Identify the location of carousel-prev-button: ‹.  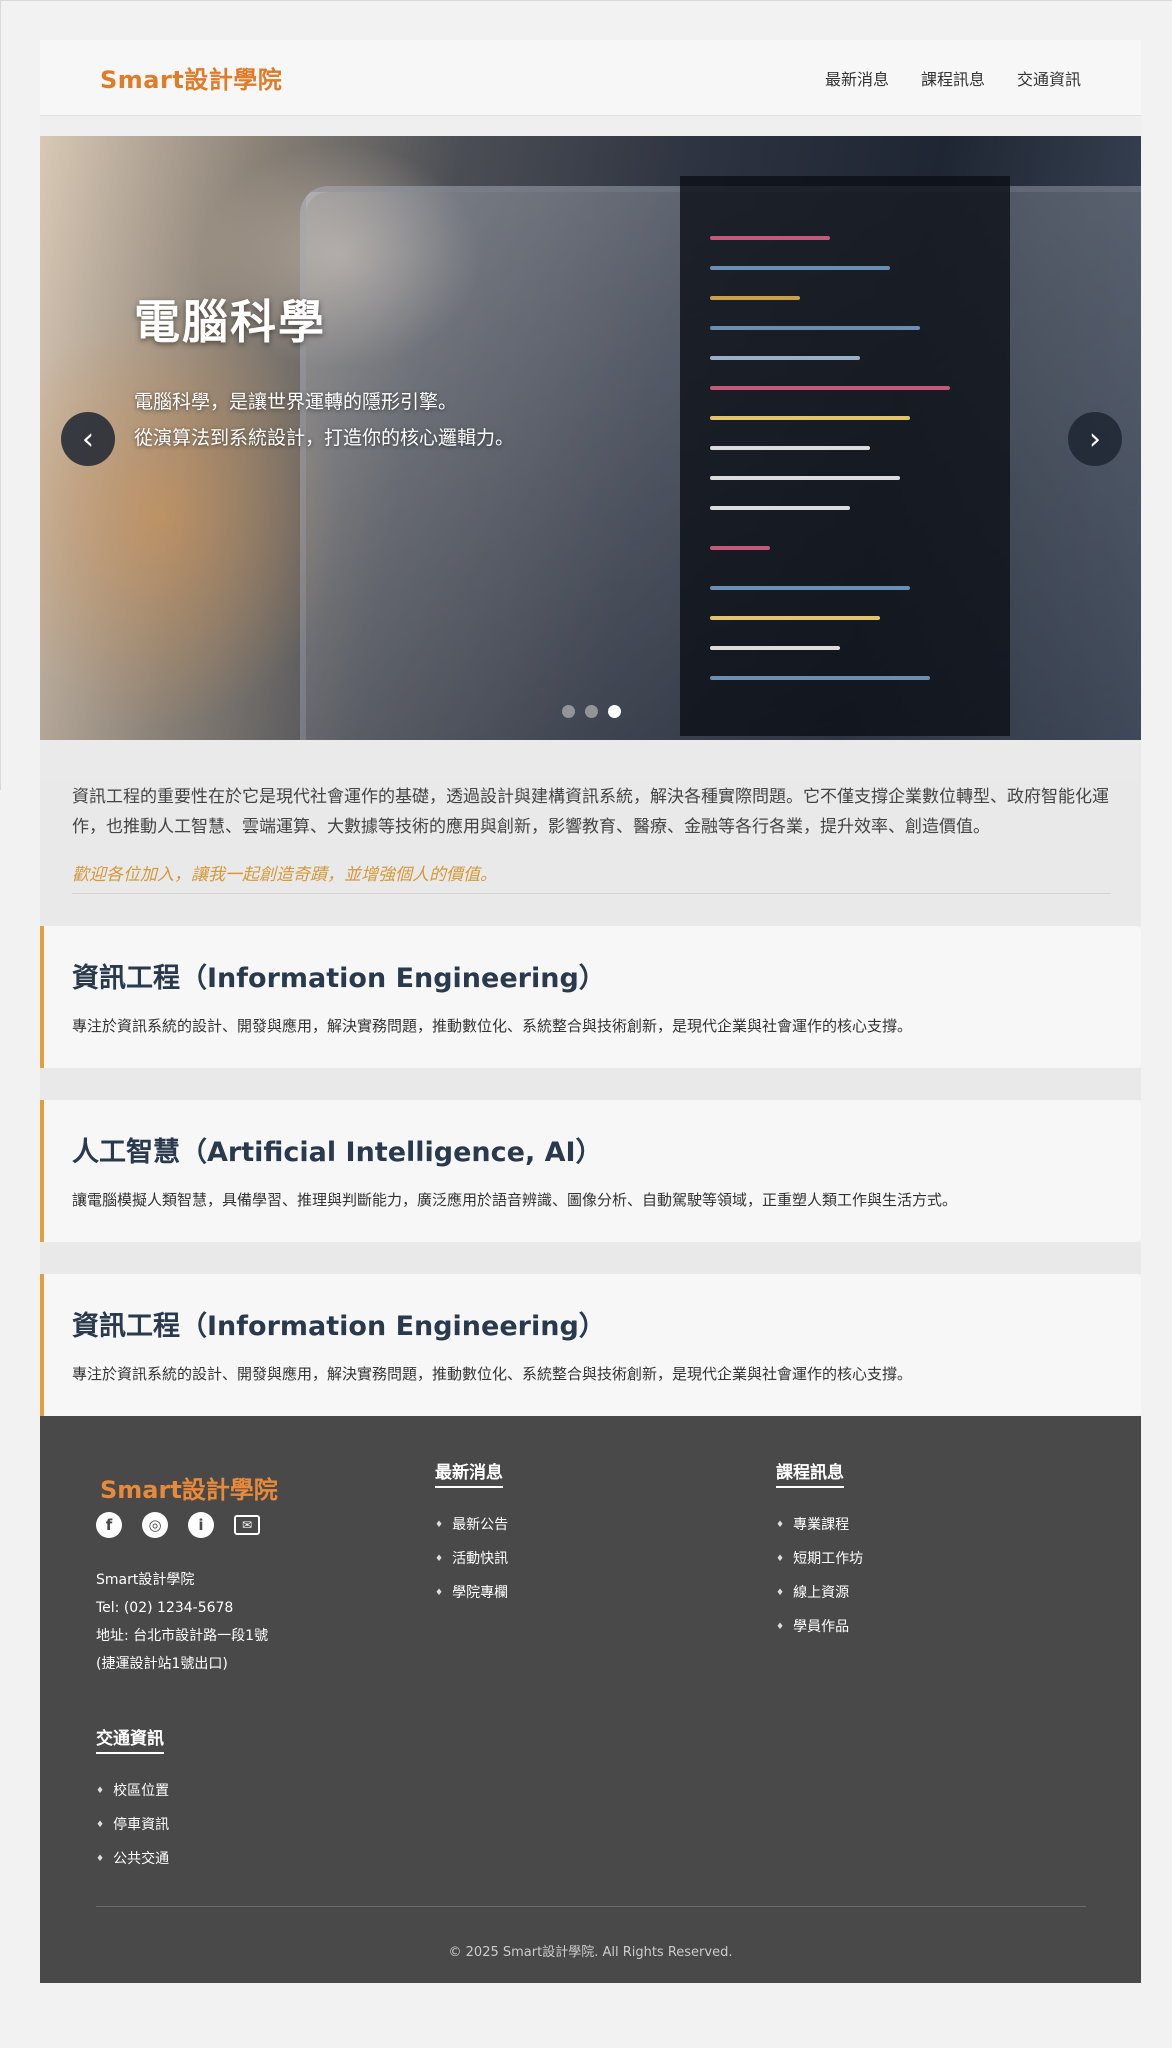
(88, 439).